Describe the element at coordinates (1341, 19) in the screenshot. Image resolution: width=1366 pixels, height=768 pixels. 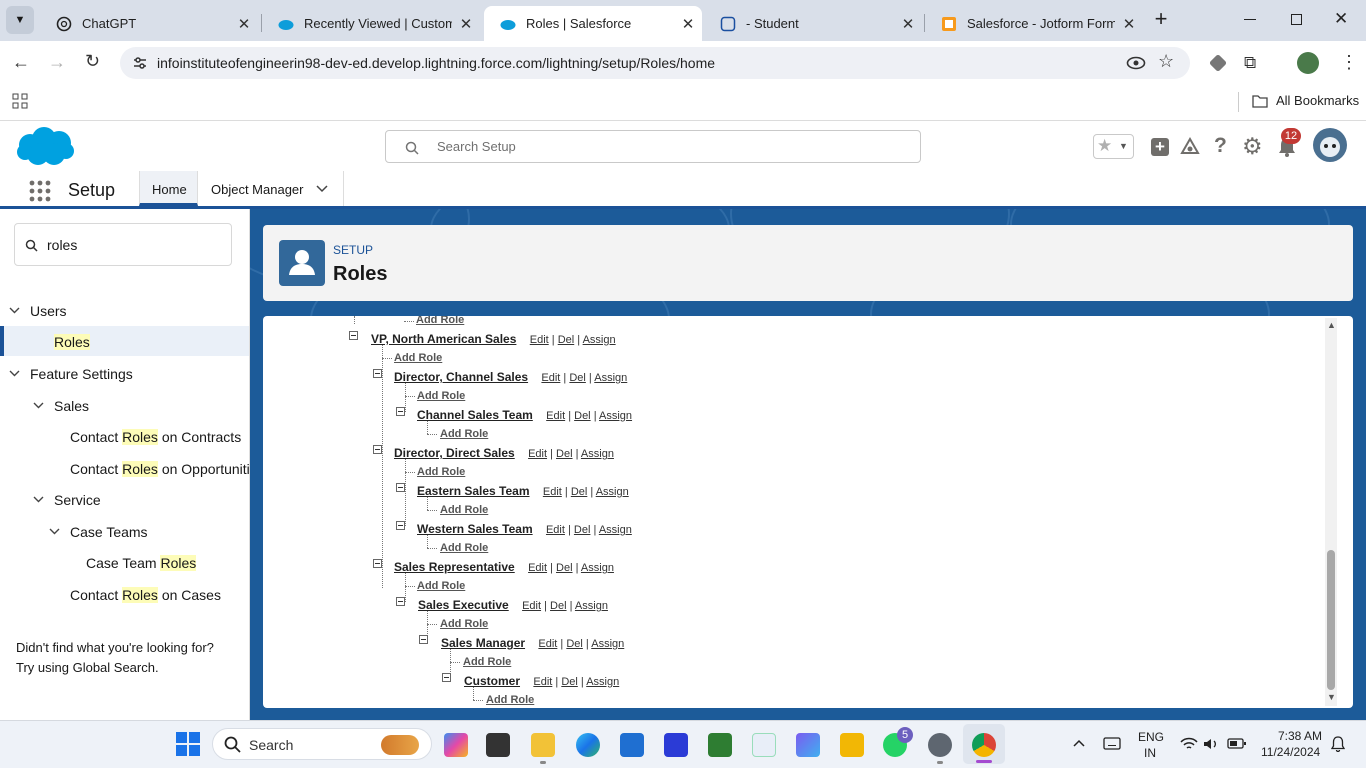
I see `close-window-icon: ✕` at that location.